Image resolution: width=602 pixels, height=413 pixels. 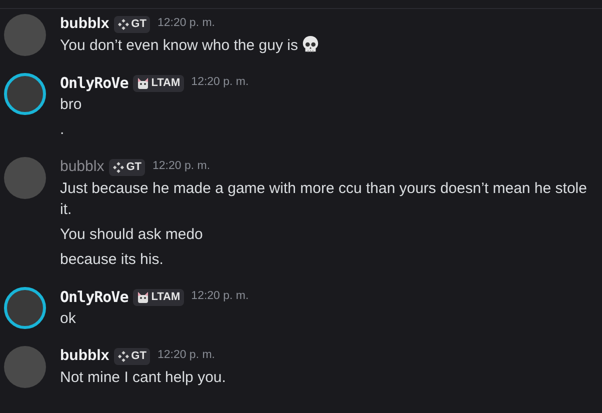 I want to click on message-text: ., so click(x=63, y=130).